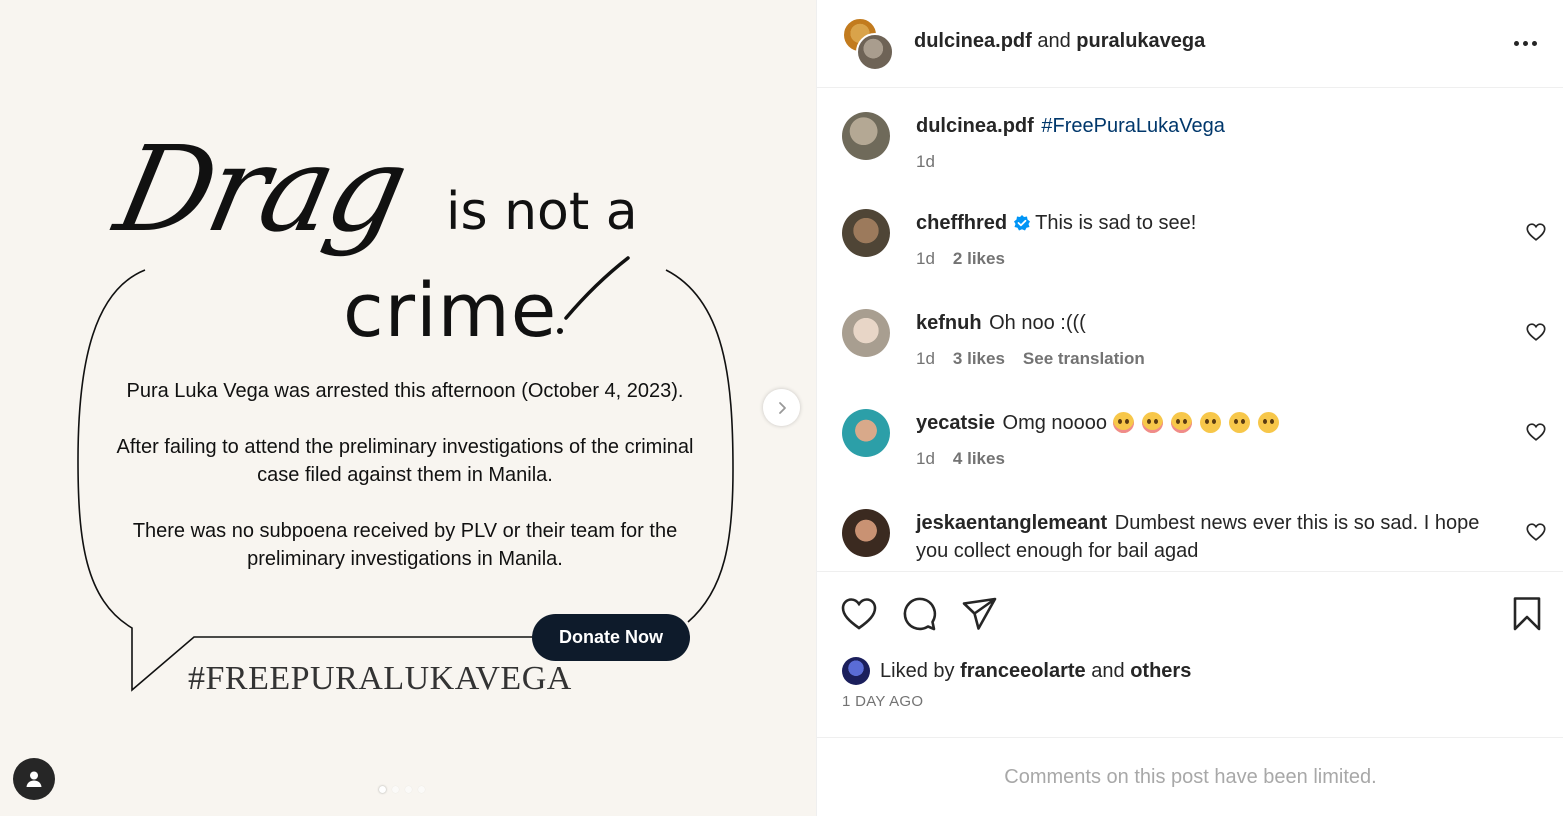 The height and width of the screenshot is (816, 1563). I want to click on comment-body: cheffhred This is sad to see!, so click(1206, 223).